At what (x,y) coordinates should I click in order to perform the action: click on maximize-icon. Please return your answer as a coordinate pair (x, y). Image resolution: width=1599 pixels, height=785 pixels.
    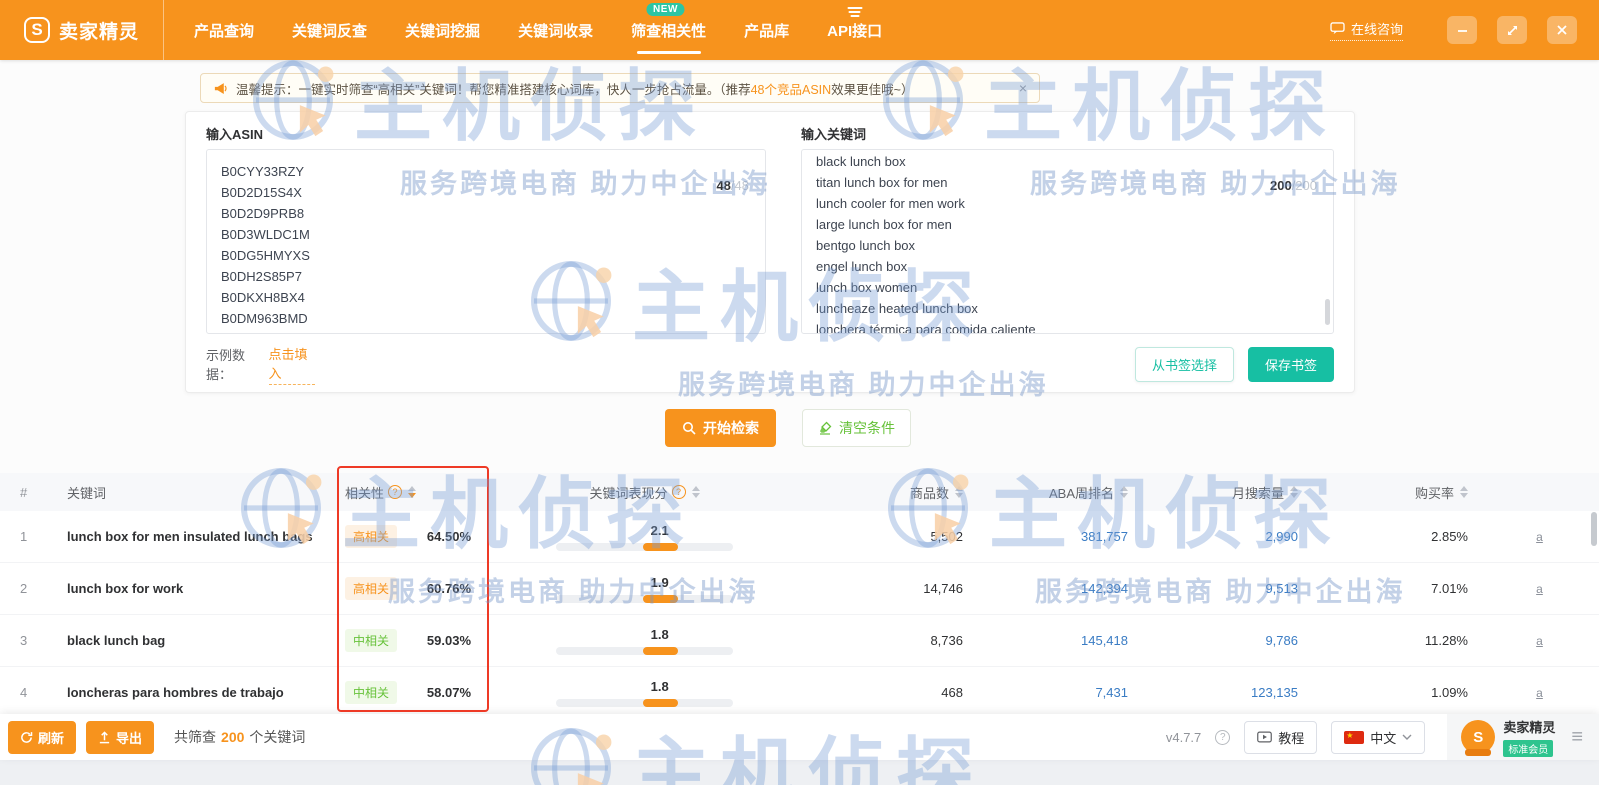
    Looking at the image, I should click on (1512, 30).